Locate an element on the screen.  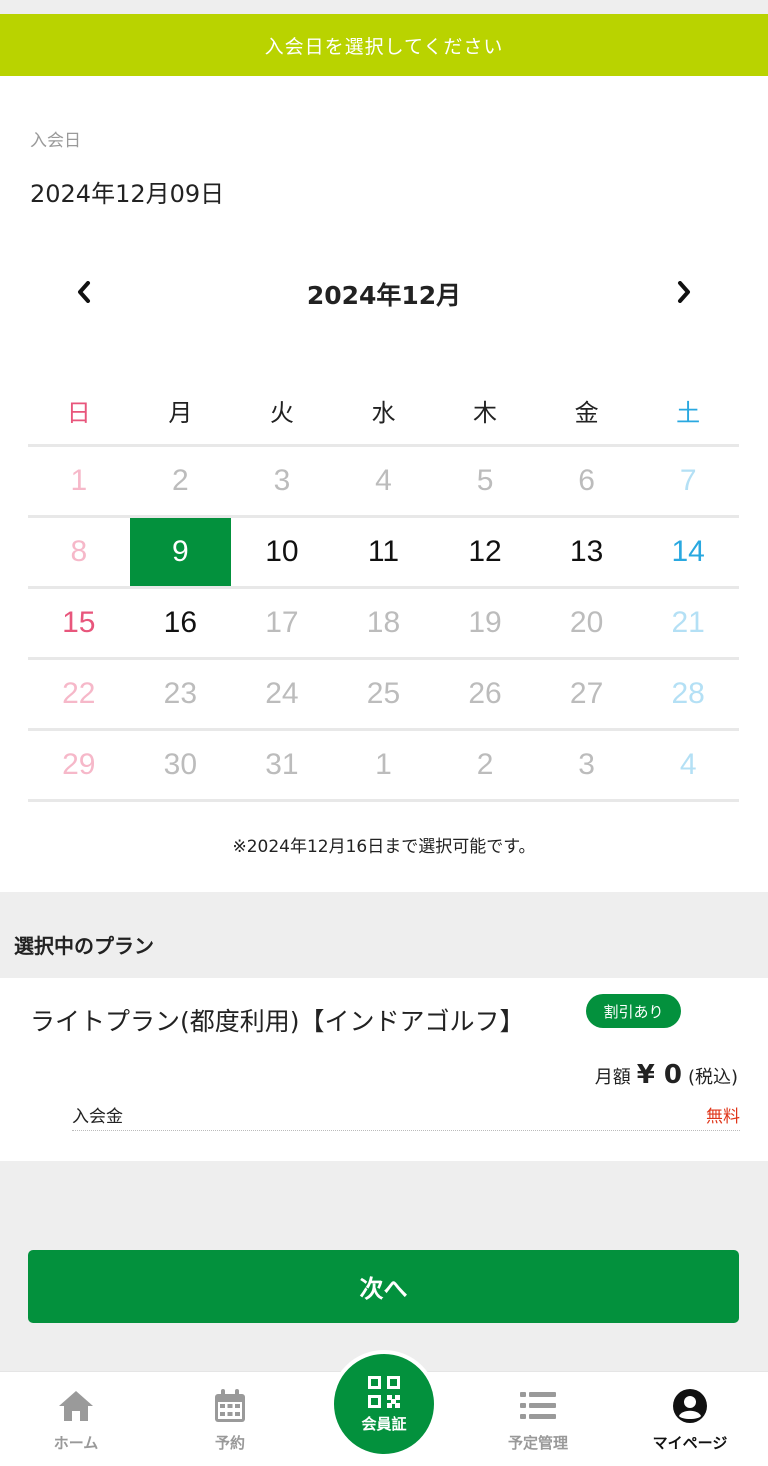
calendar-day: 30 is located at coordinates (180, 764).